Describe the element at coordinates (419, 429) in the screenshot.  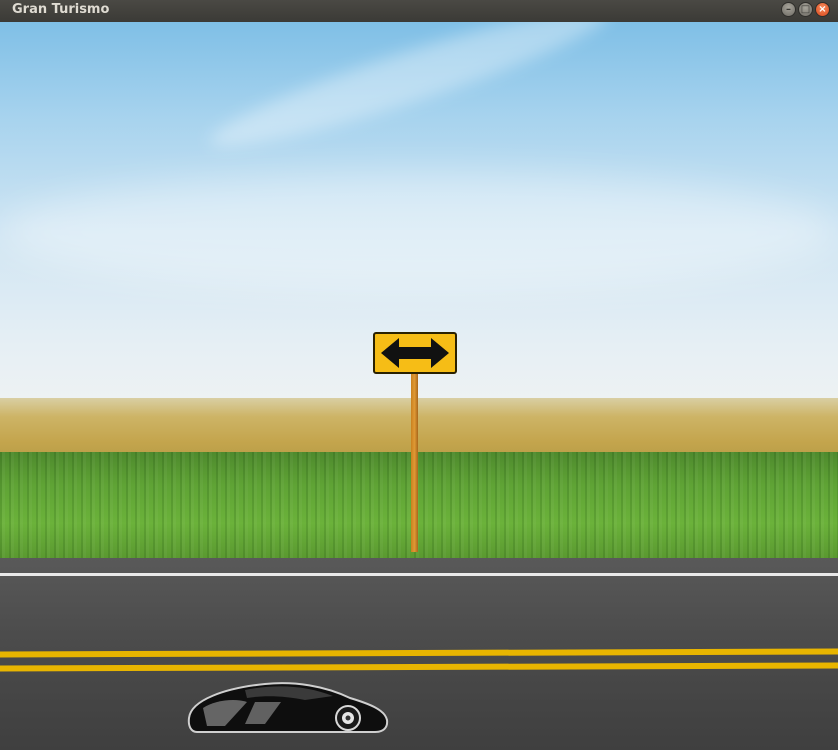
I see `distant-field` at that location.